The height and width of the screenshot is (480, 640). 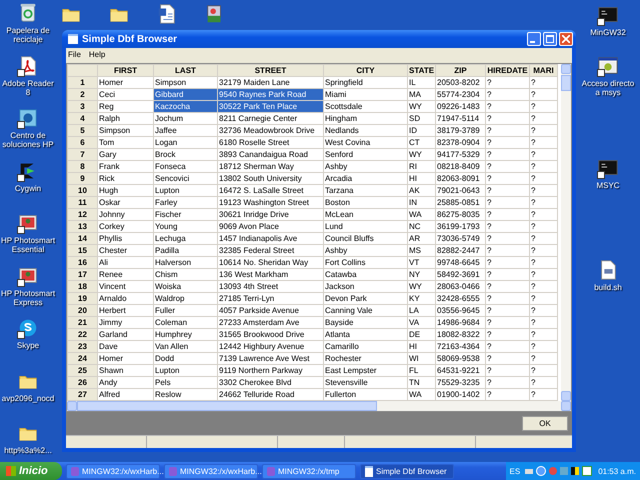 What do you see at coordinates (461, 346) in the screenshot?
I see `table-cell: 72163-4364` at bounding box center [461, 346].